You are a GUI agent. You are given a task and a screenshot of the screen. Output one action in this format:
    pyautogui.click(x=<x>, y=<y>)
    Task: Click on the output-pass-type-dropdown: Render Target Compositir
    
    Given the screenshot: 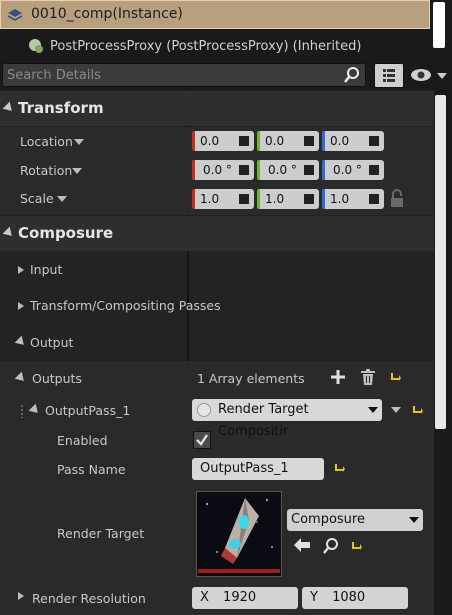 What is the action you would take?
    pyautogui.click(x=287, y=419)
    